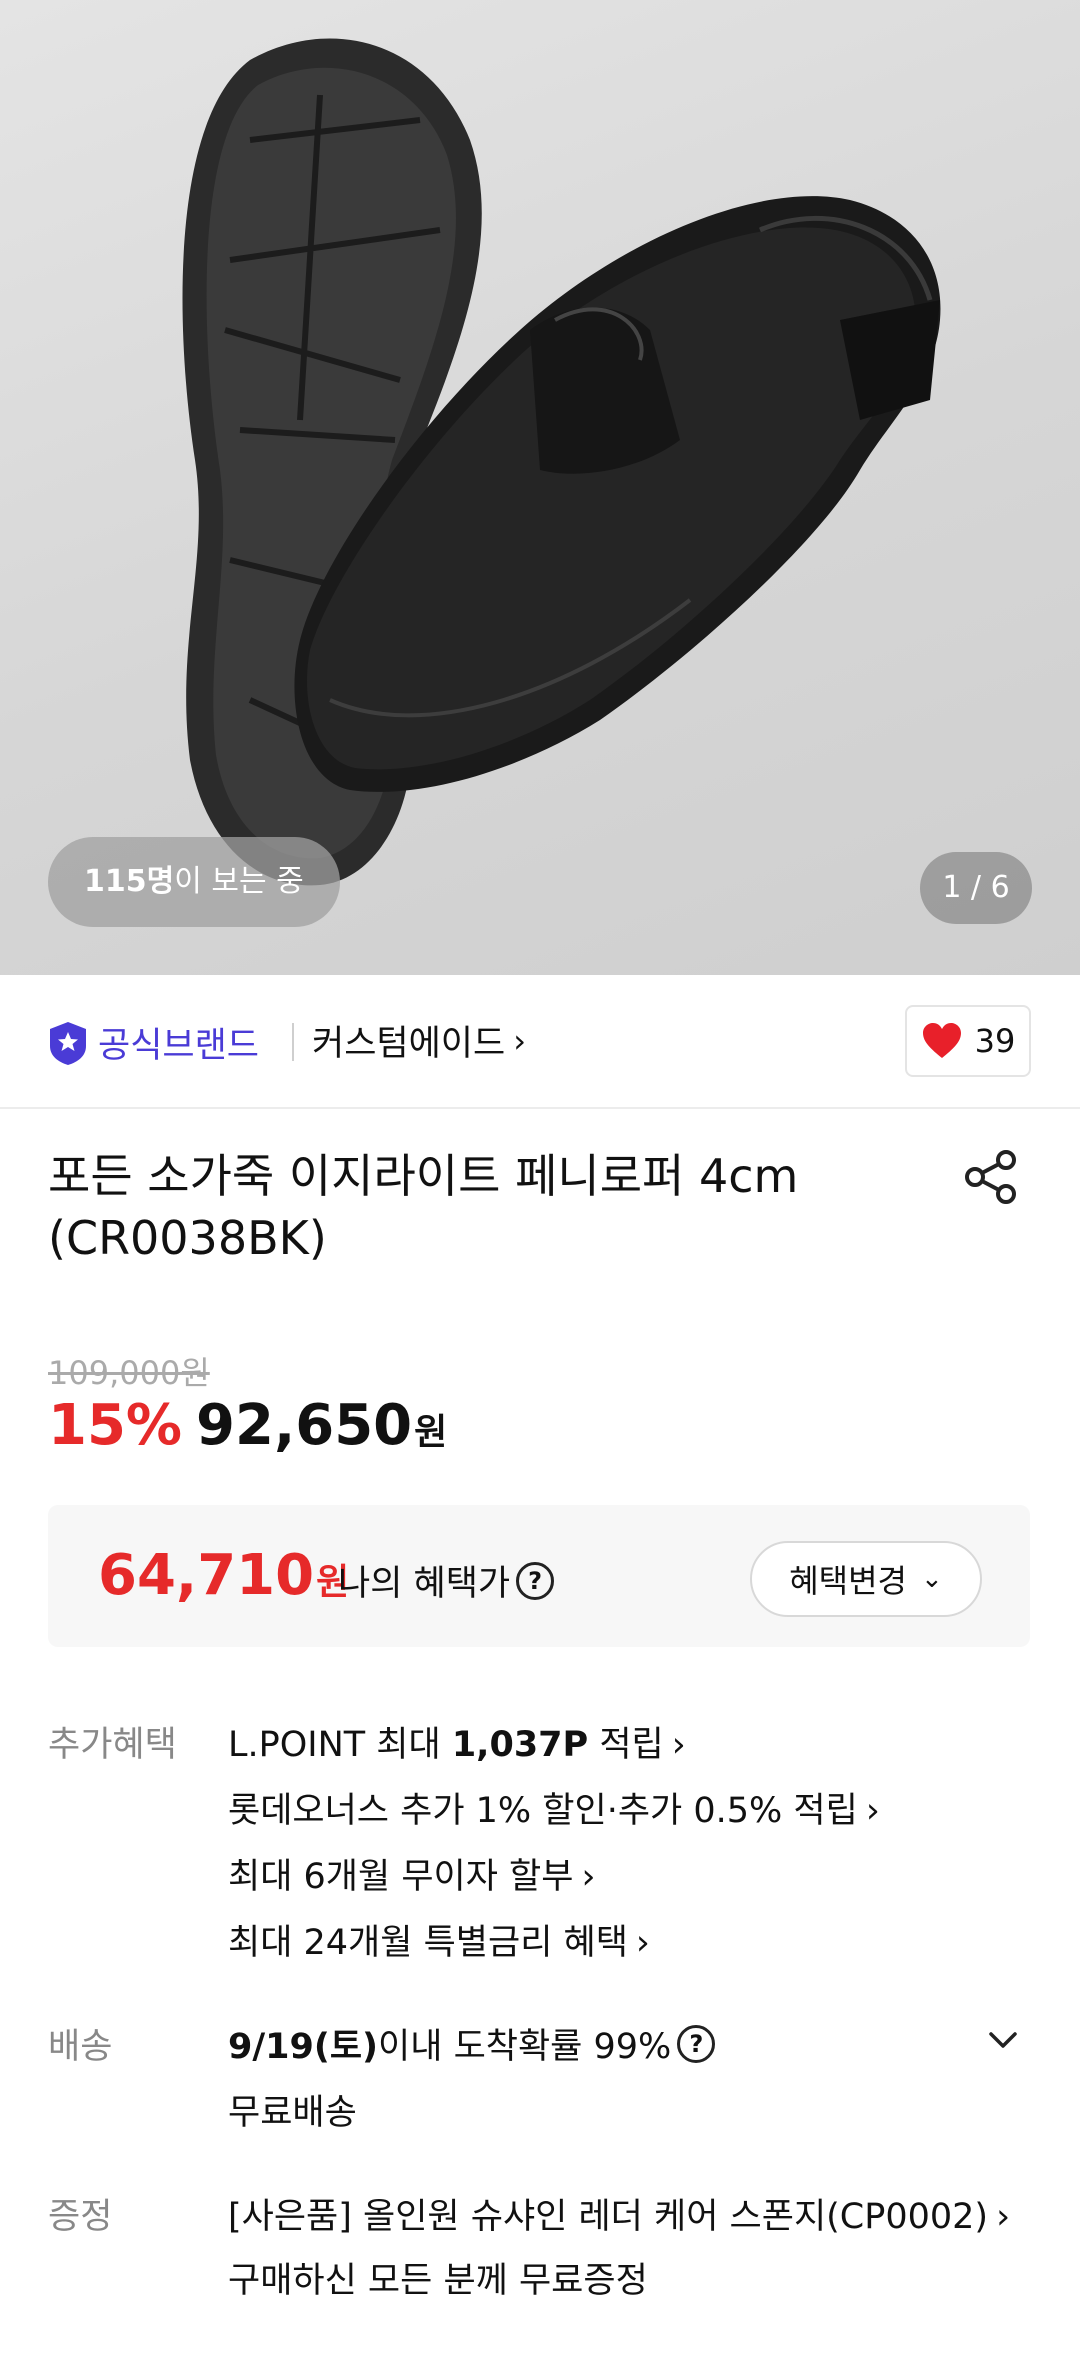 This screenshot has width=1080, height=2365. Describe the element at coordinates (968, 1041) in the screenshot. I see `like-button: 39` at that location.